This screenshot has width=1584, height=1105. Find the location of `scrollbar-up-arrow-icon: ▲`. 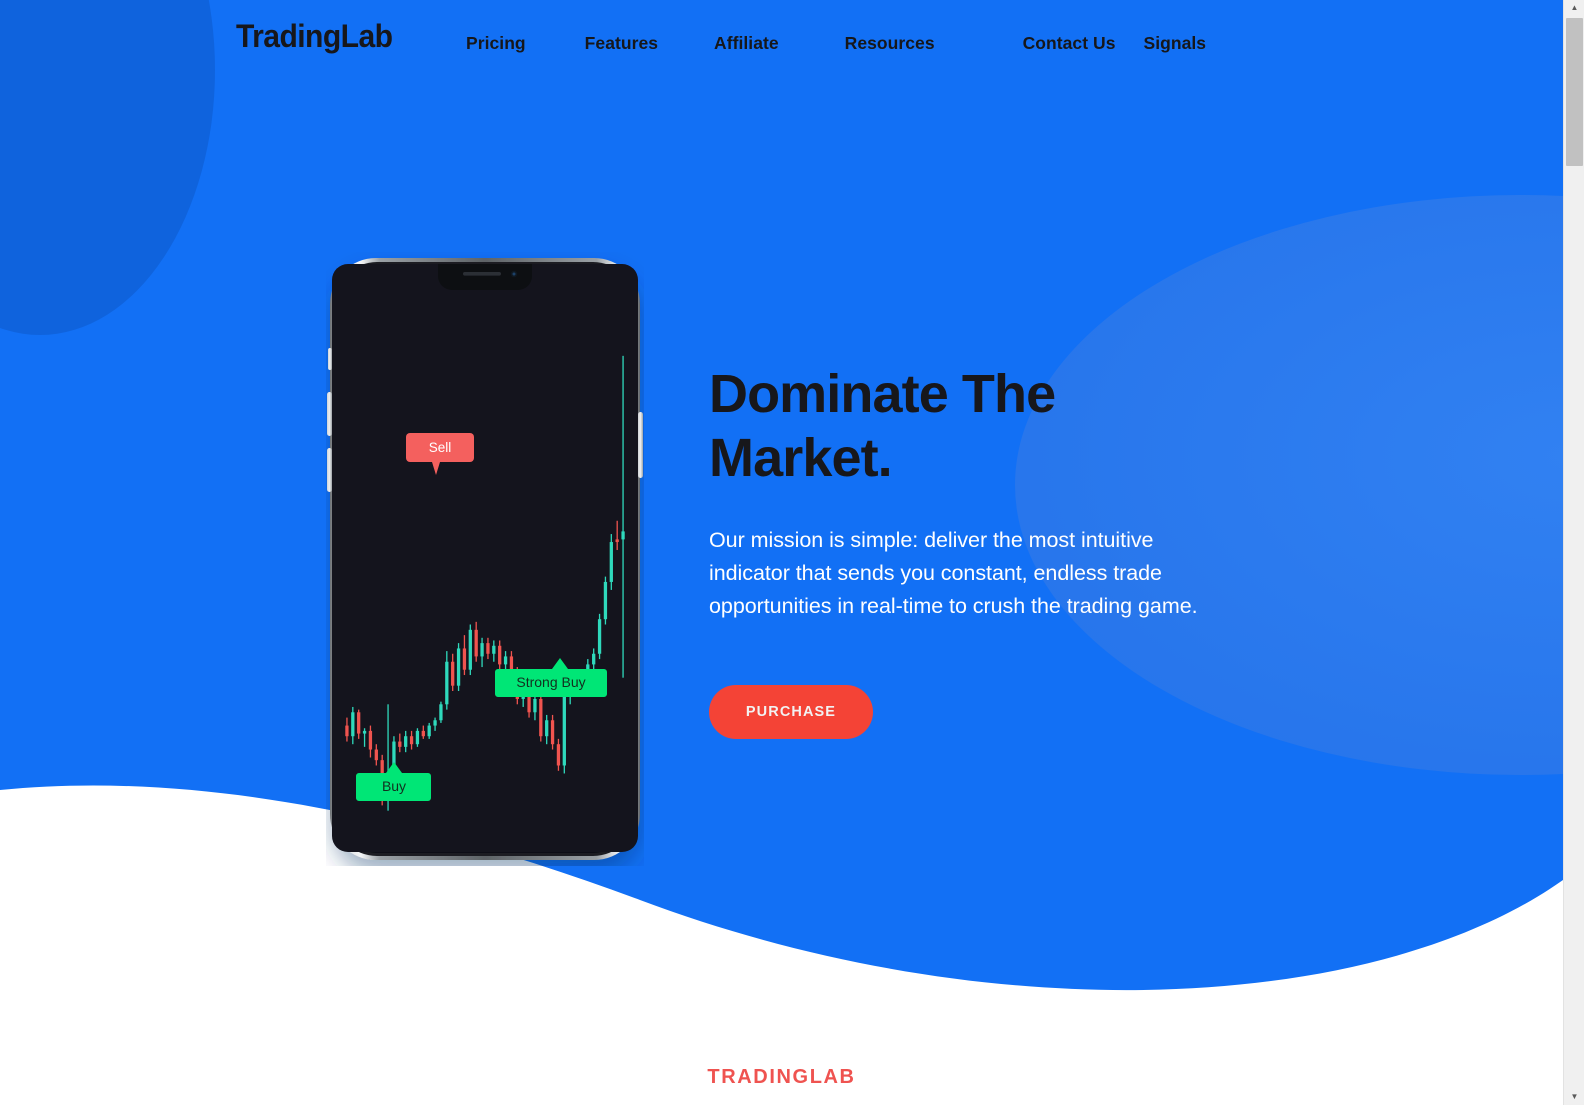

scrollbar-up-arrow-icon: ▲ is located at coordinates (1574, 8).